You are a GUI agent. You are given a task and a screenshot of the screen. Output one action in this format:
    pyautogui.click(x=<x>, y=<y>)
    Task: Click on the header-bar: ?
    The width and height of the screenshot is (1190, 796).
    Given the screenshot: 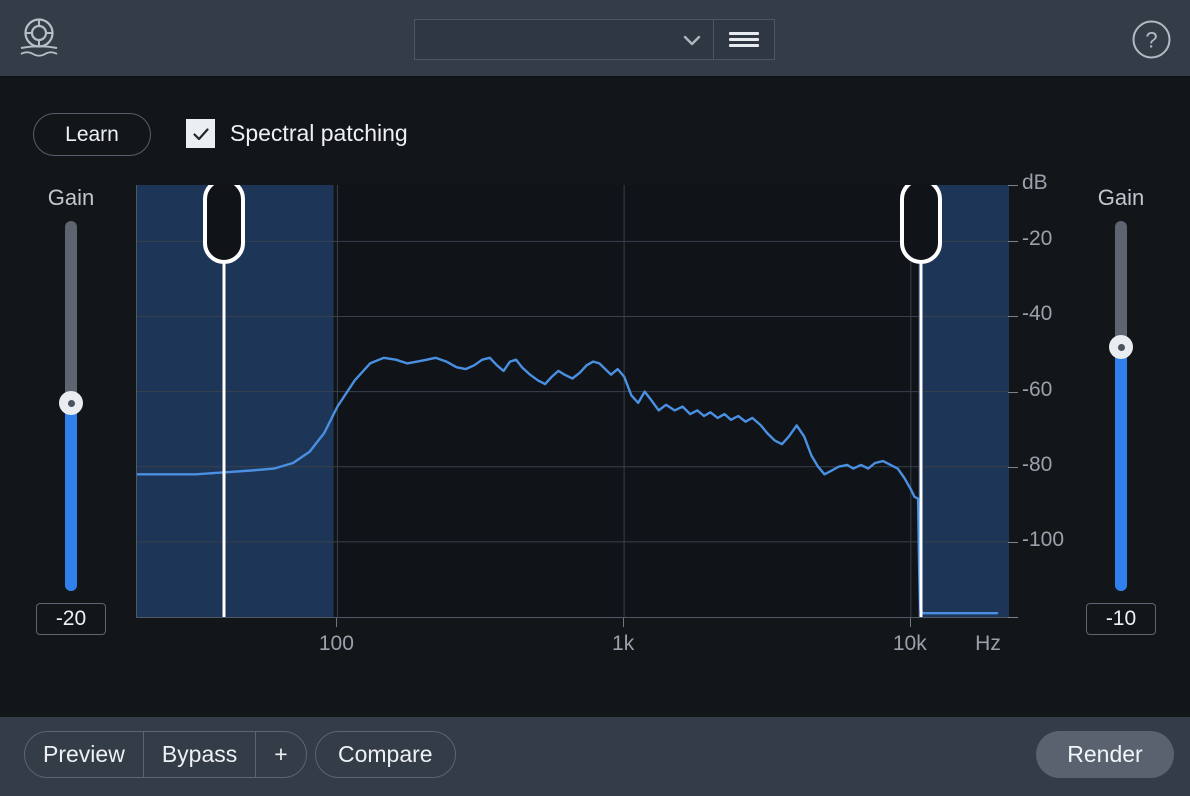 What is the action you would take?
    pyautogui.click(x=595, y=39)
    